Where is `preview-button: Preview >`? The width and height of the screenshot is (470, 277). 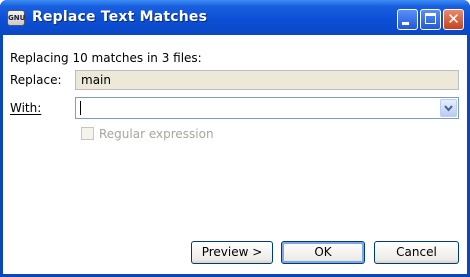 preview-button: Preview > is located at coordinates (232, 252).